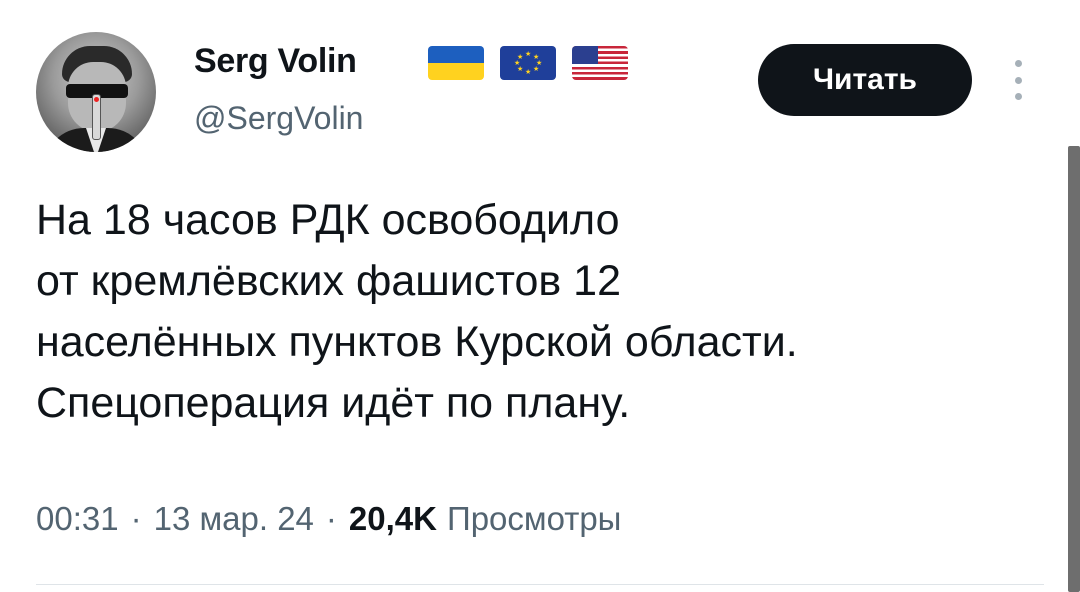  Describe the element at coordinates (329, 281) in the screenshot. I see `tweet-text-line: от кремлёвских фашистов 12` at that location.